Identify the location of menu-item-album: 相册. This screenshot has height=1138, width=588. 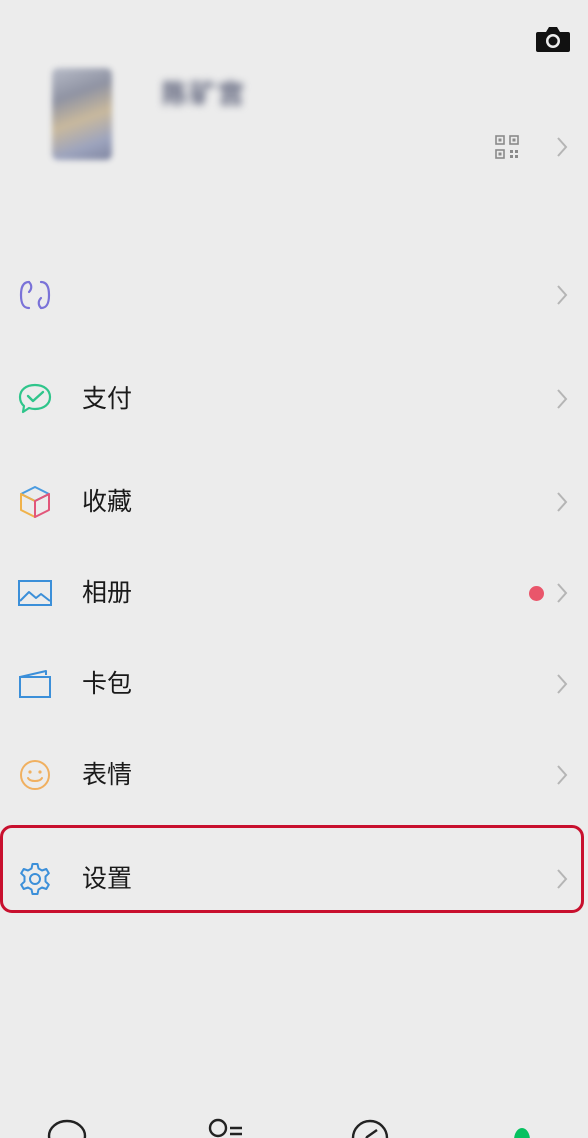
(294, 593).